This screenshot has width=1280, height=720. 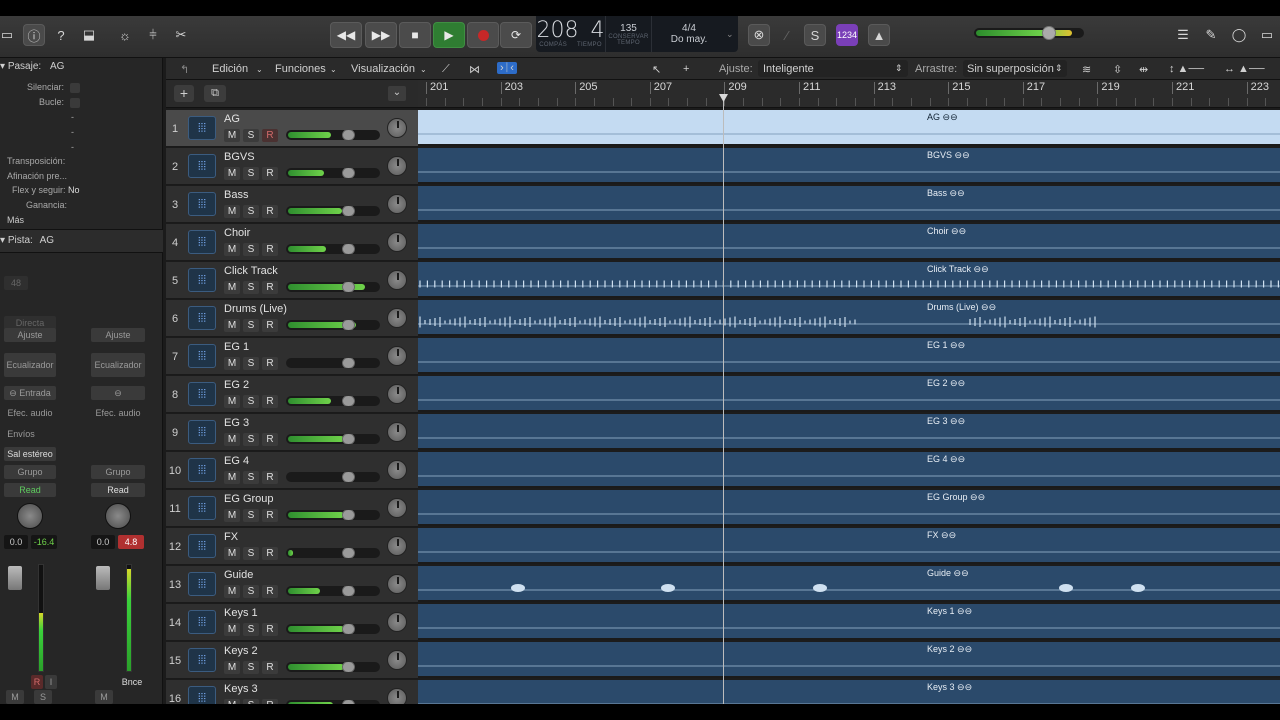 What do you see at coordinates (104, 697) in the screenshot?
I see `mute-button-strip2: M` at bounding box center [104, 697].